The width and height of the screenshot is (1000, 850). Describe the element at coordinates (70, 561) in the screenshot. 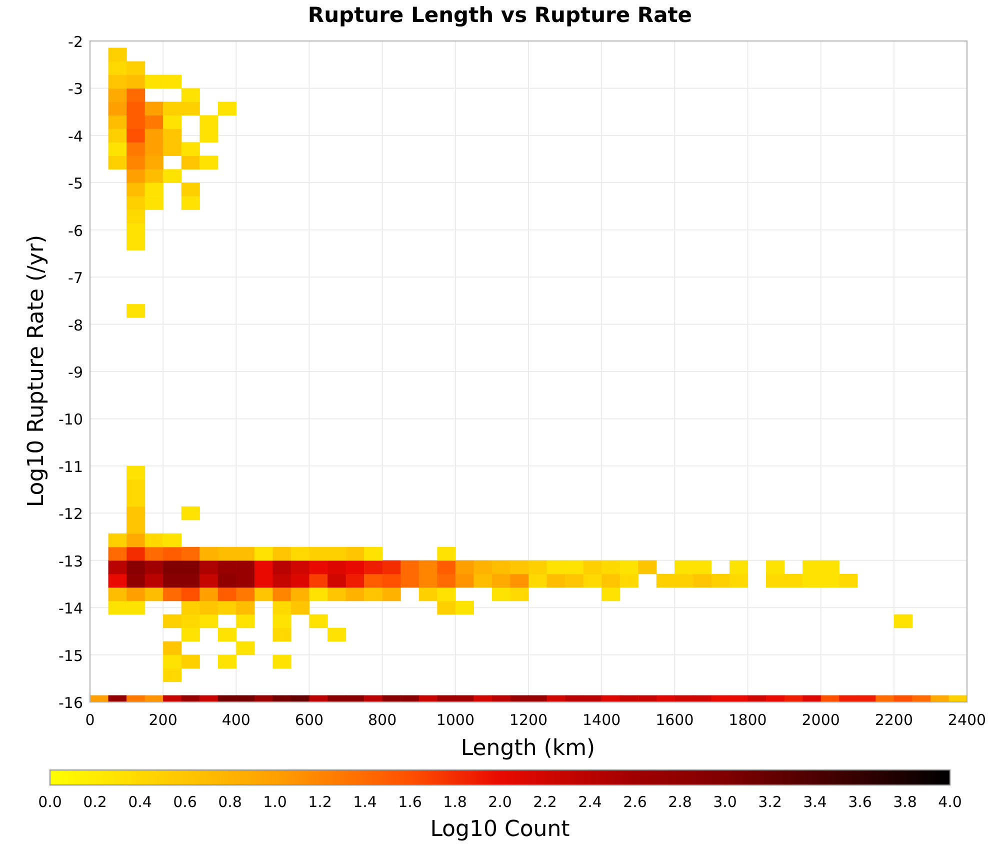

I see `axis-tick-label: -13` at that location.